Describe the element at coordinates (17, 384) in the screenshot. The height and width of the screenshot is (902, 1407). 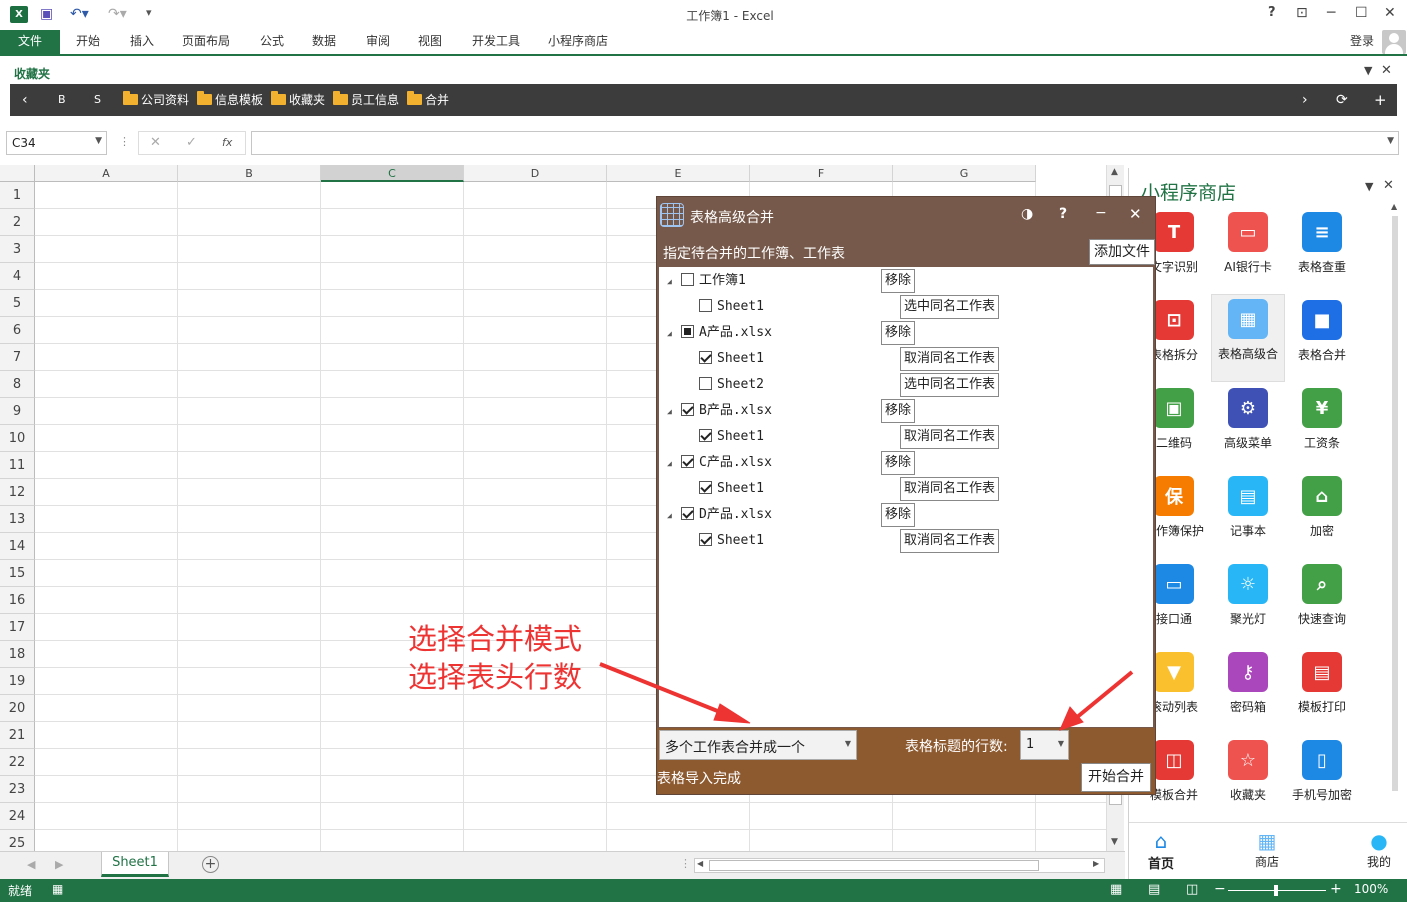
I see `row-header: 8` at that location.